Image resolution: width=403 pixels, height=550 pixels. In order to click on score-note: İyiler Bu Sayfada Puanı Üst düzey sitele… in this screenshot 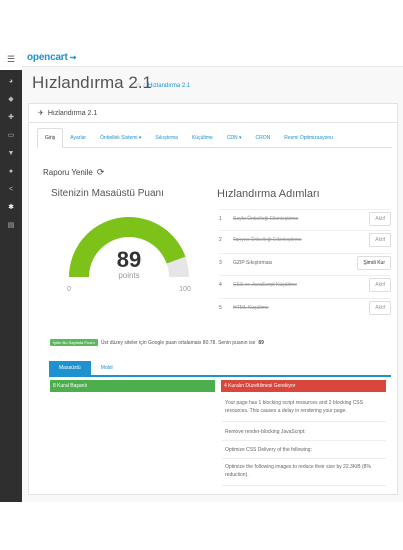, I will do `click(157, 342)`.